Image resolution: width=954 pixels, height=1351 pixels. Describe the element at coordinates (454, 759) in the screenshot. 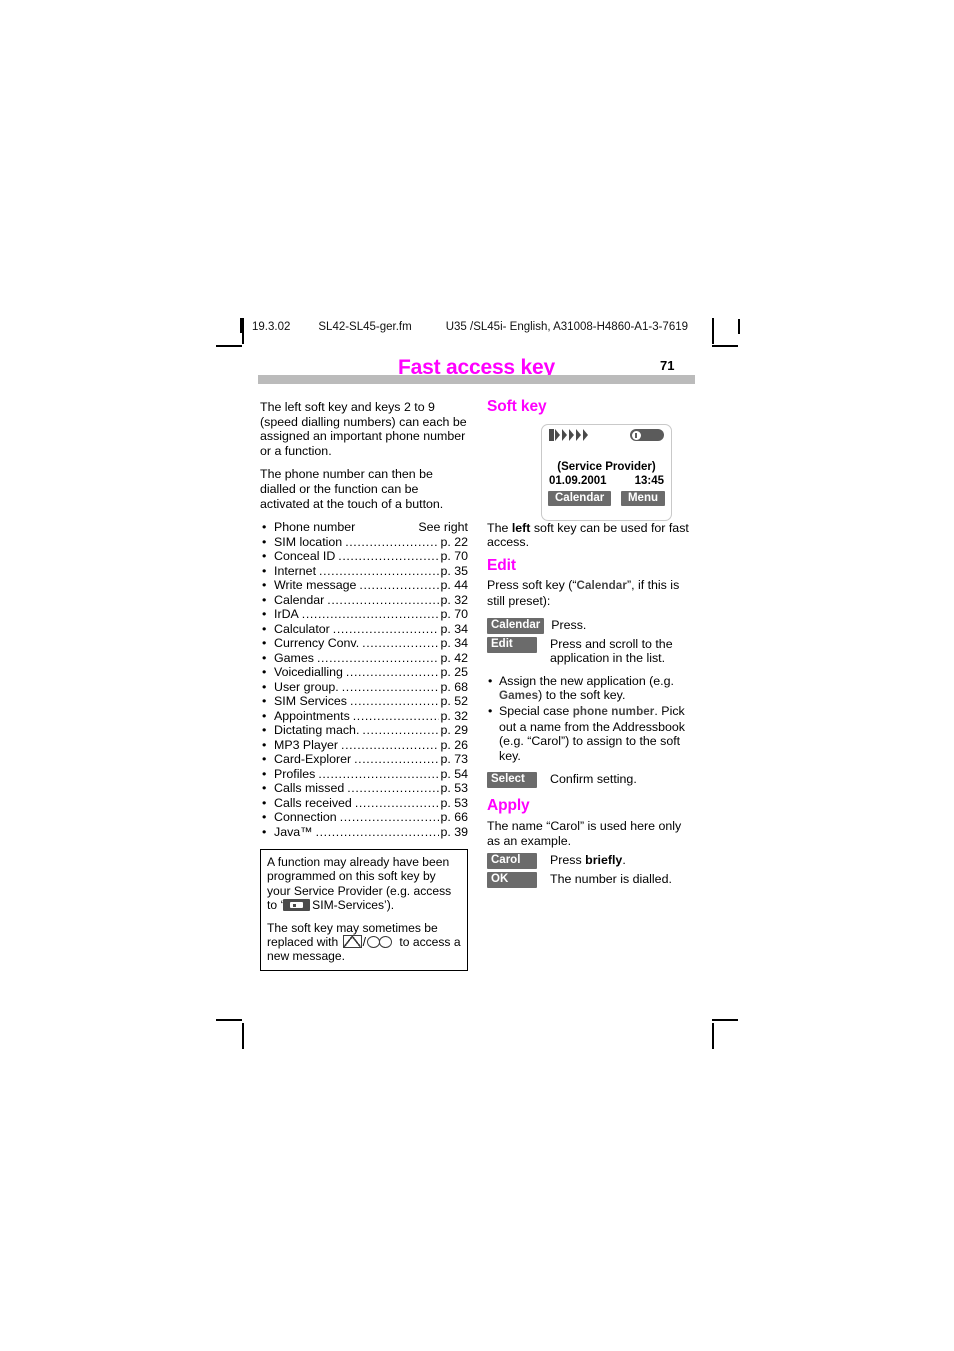

I see `list-item-page: p. 73` at that location.